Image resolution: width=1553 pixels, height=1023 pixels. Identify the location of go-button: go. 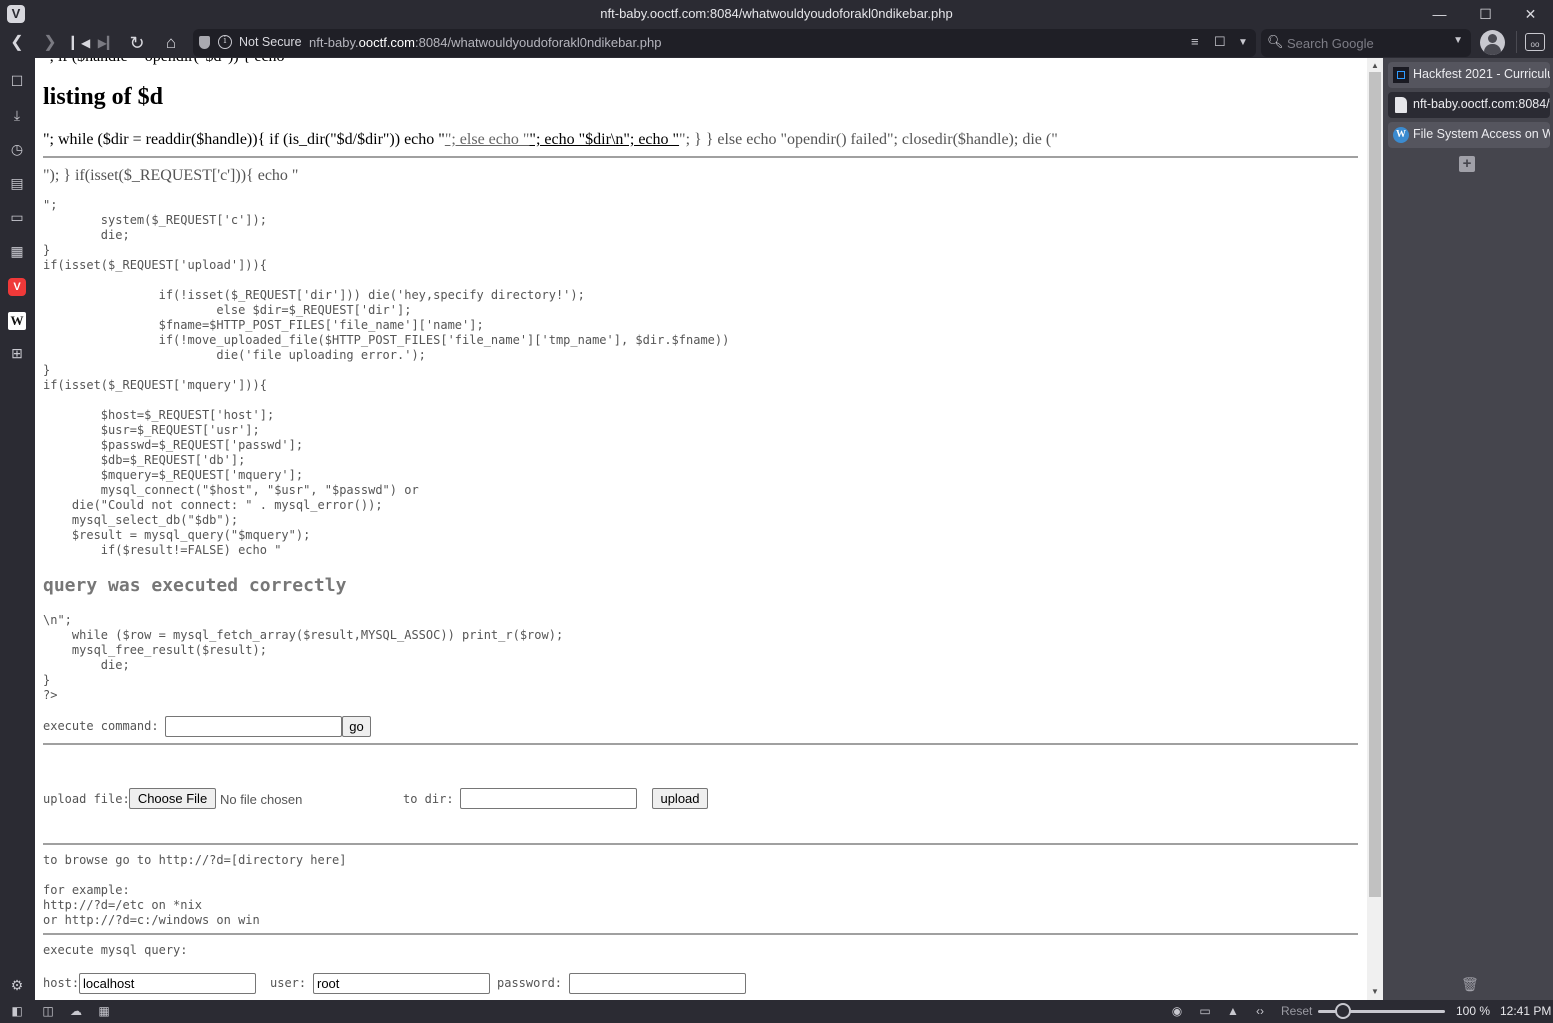
(356, 726).